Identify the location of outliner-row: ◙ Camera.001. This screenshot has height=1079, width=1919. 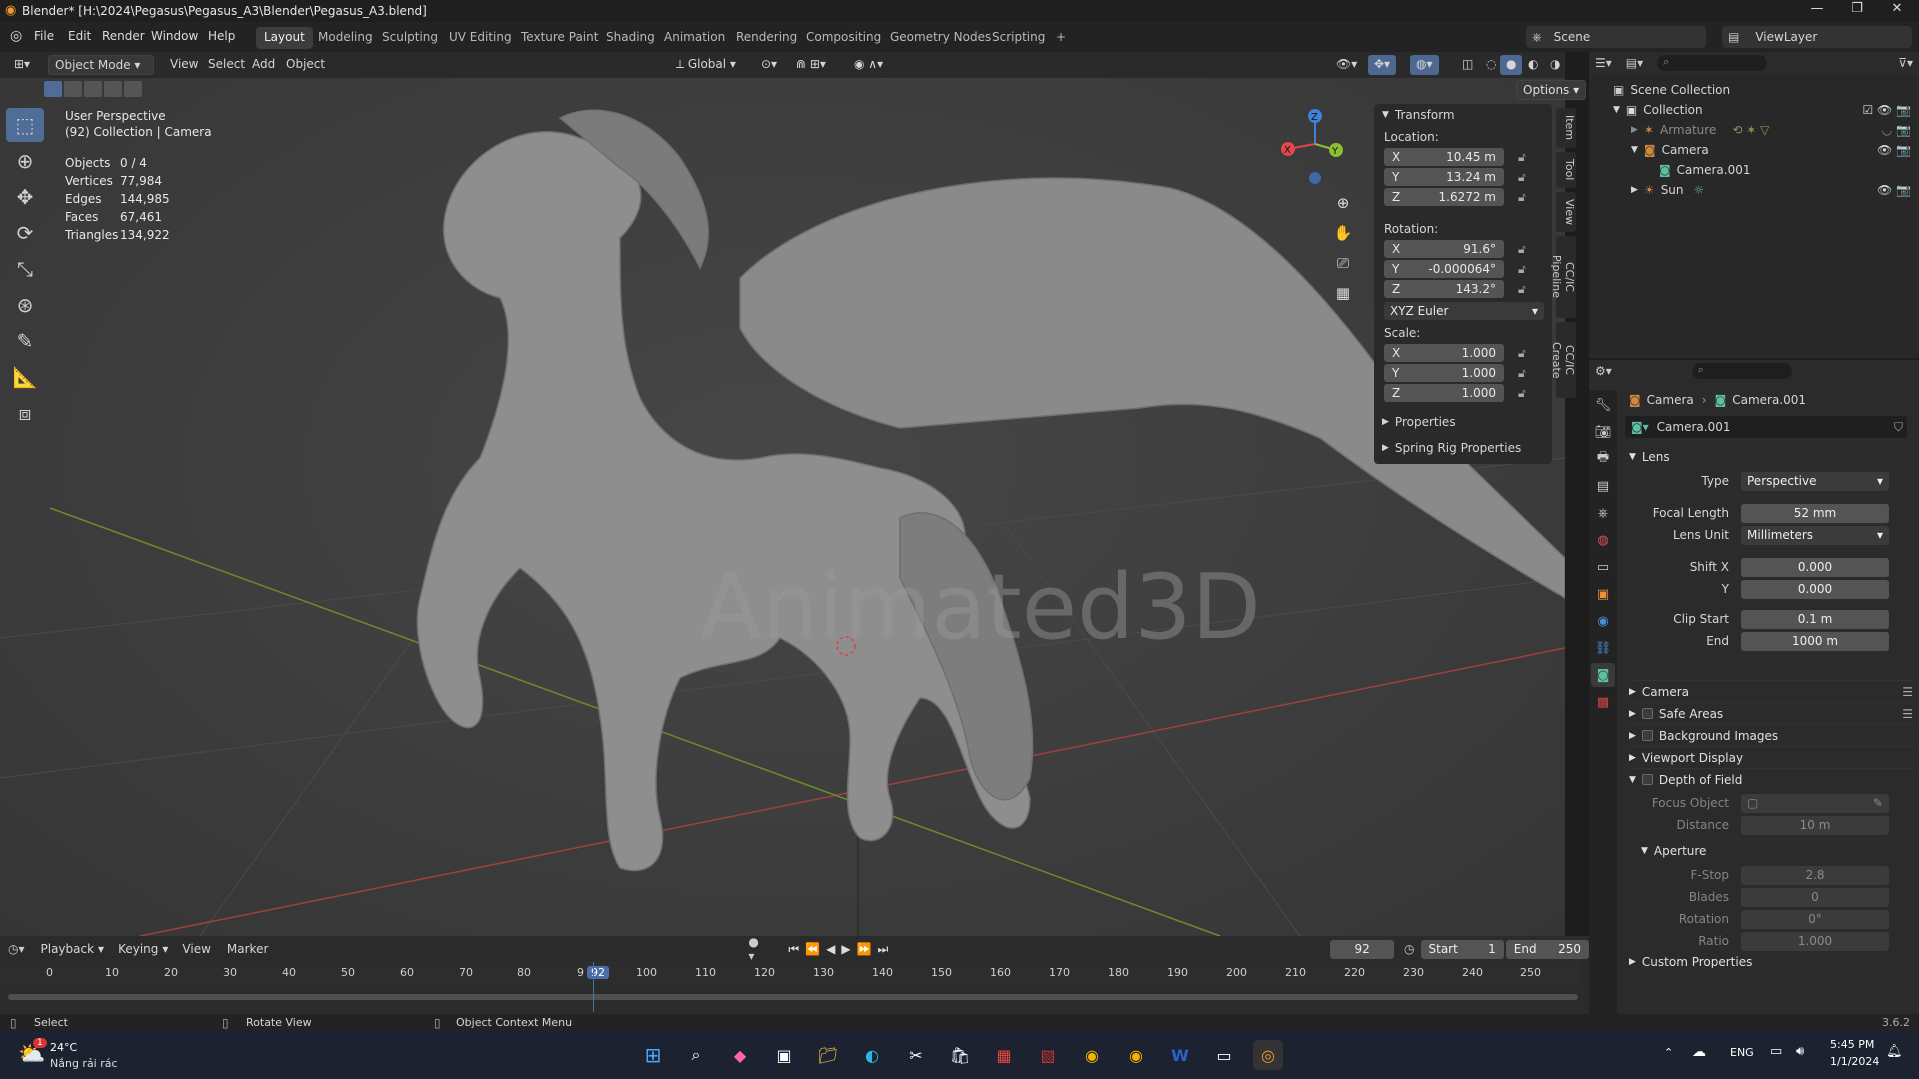
(1754, 170).